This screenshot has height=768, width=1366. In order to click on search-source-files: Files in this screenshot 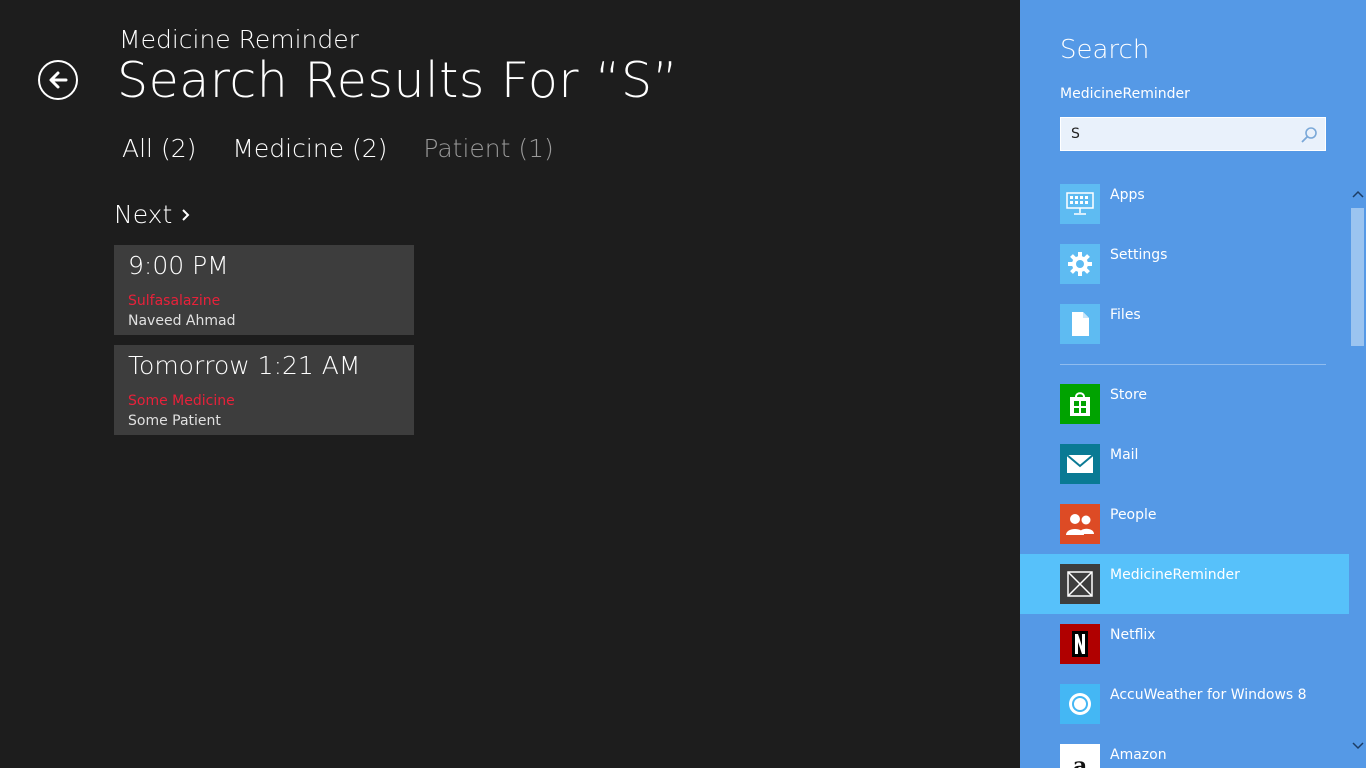, I will do `click(1185, 324)`.